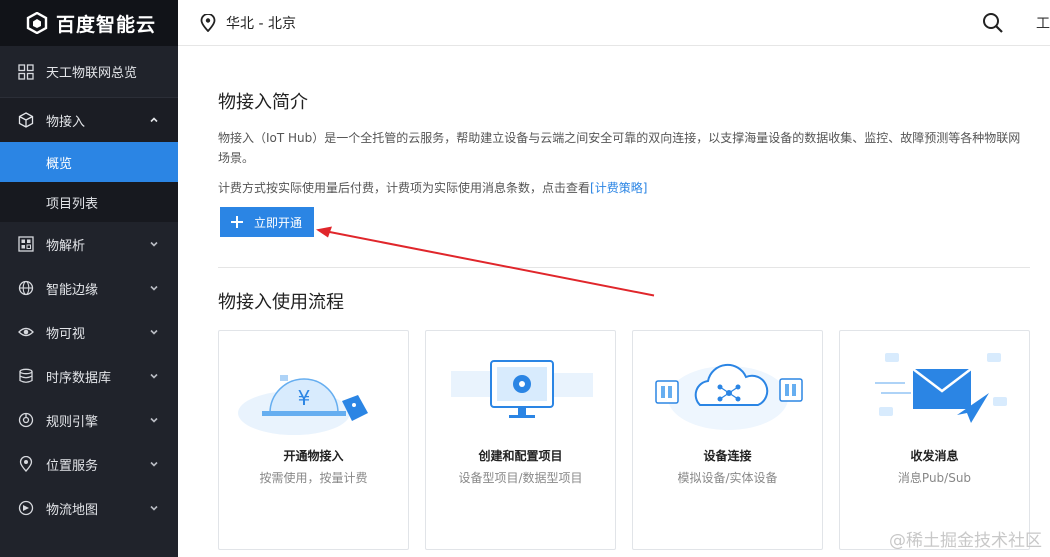 The height and width of the screenshot is (557, 1050). What do you see at coordinates (1043, 23) in the screenshot?
I see `header-menu-truncated: 工` at bounding box center [1043, 23].